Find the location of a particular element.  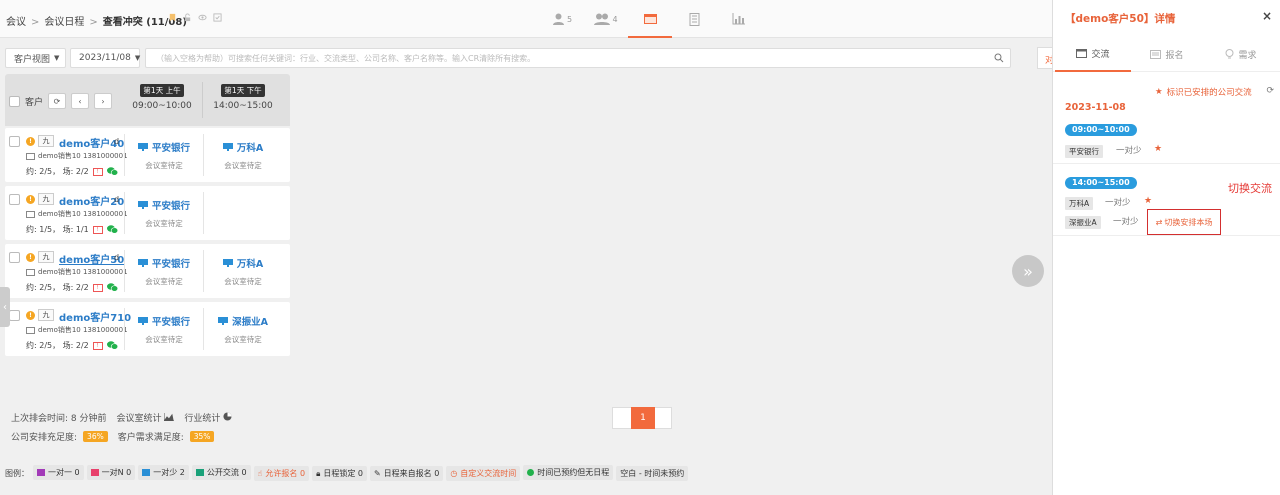

tier-badge: 九 is located at coordinates (46, 141).